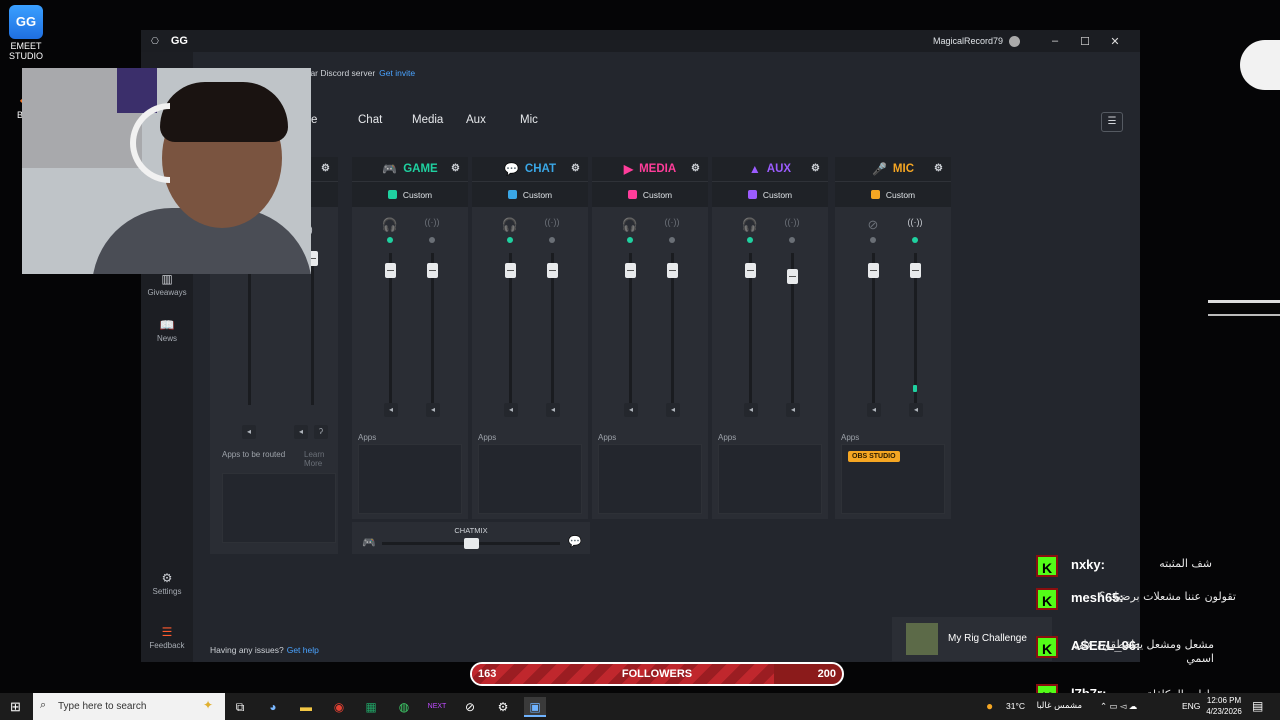 This screenshot has height=720, width=1280. Describe the element at coordinates (1224, 706) in the screenshot. I see `clock: 12:06 PM 4/23/2026` at that location.